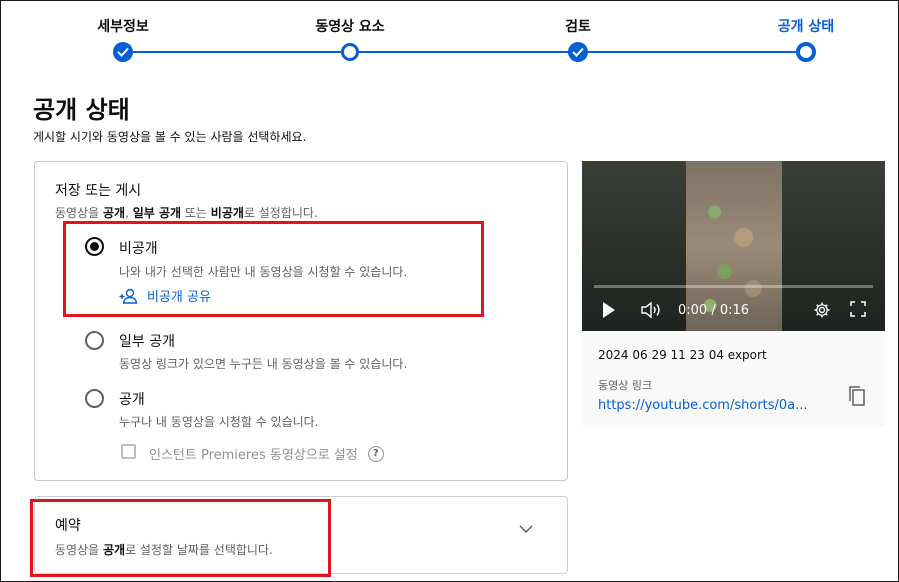  Describe the element at coordinates (578, 26) in the screenshot. I see `step-checks-label: 검토` at that location.